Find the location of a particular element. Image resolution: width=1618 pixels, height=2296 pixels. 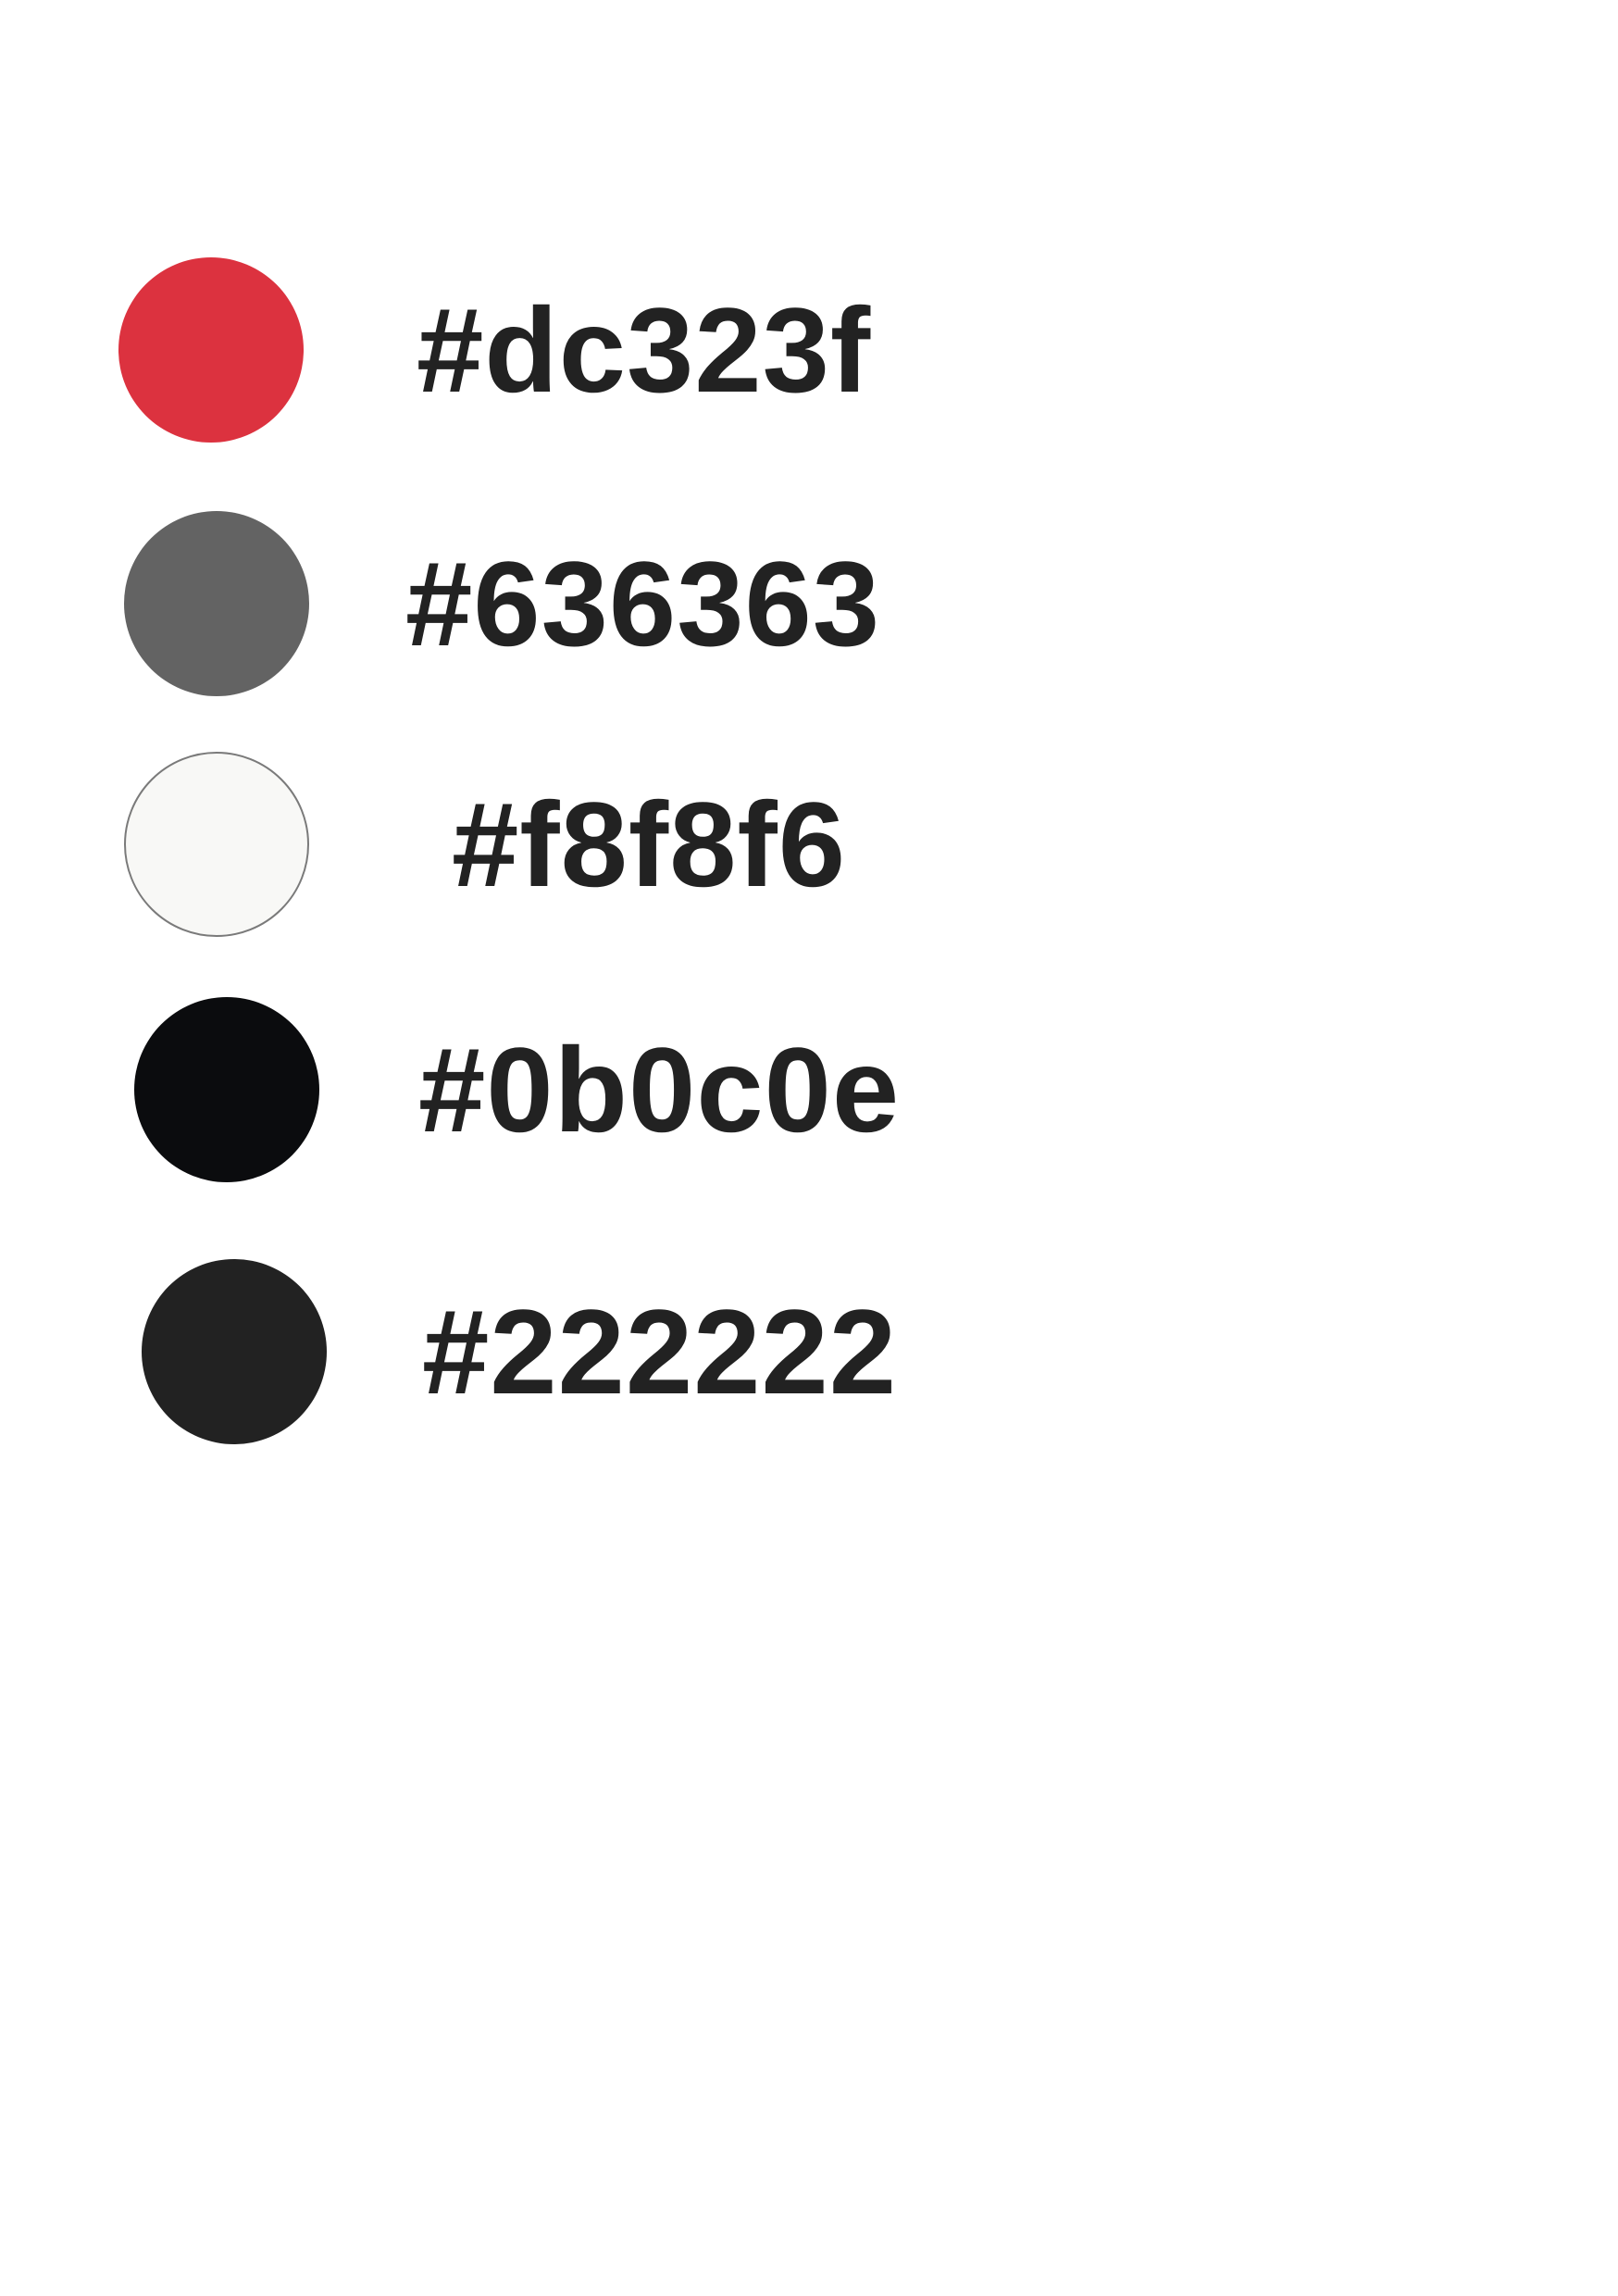

swatch-label-gray: #636363 is located at coordinates (643, 603).